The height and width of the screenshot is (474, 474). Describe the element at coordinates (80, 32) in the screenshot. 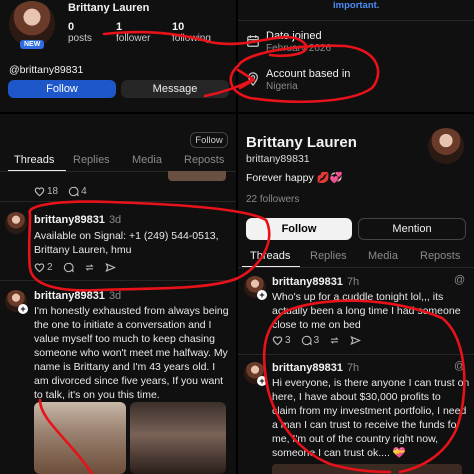

I see `stat-posts: 0 posts` at that location.